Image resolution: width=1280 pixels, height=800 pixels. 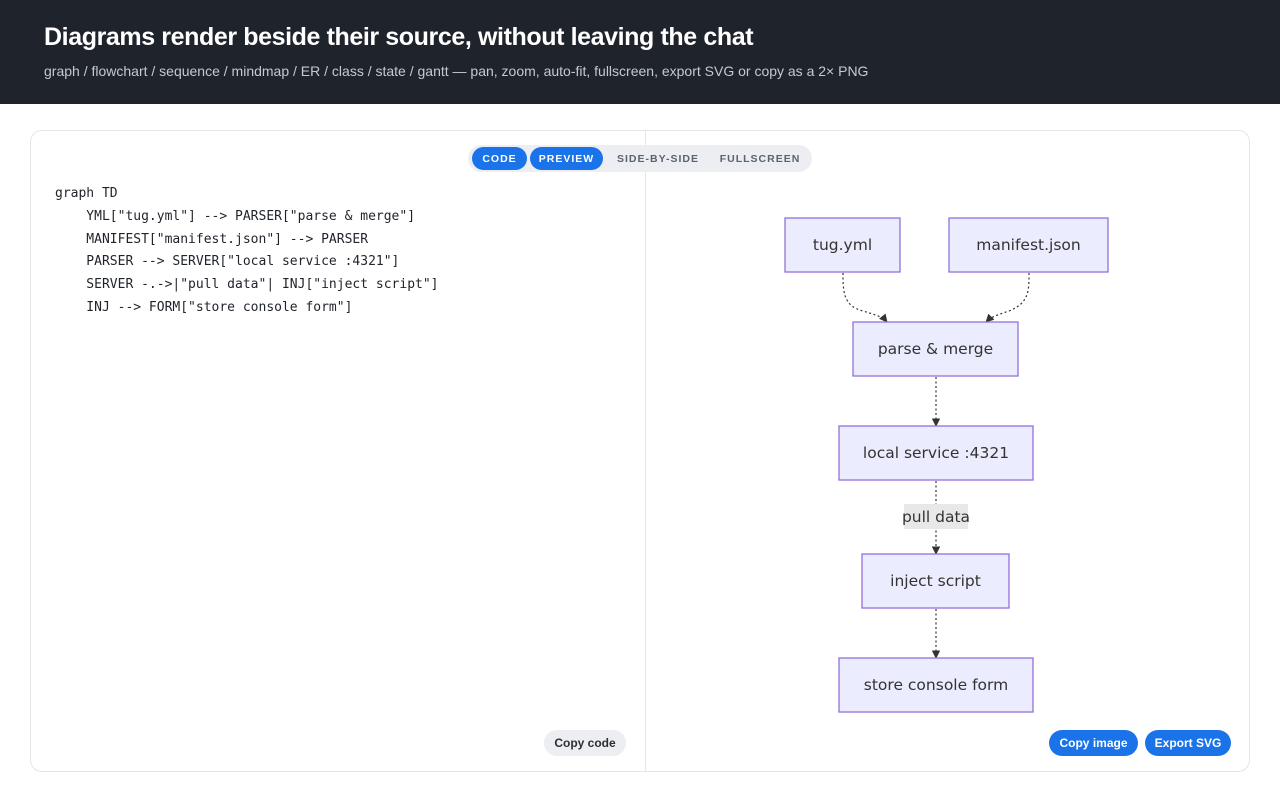 I want to click on node-form: store console form, so click(x=936, y=685).